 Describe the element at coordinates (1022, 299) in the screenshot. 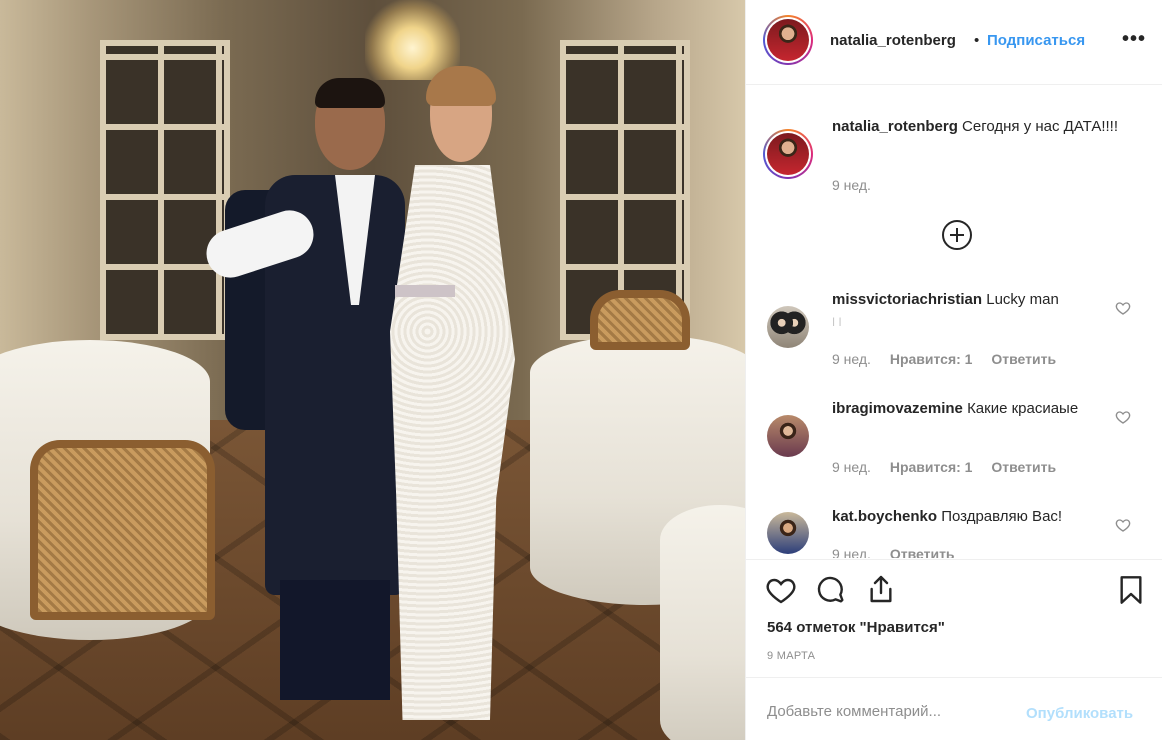

I see `comment-body: Lucky man` at that location.